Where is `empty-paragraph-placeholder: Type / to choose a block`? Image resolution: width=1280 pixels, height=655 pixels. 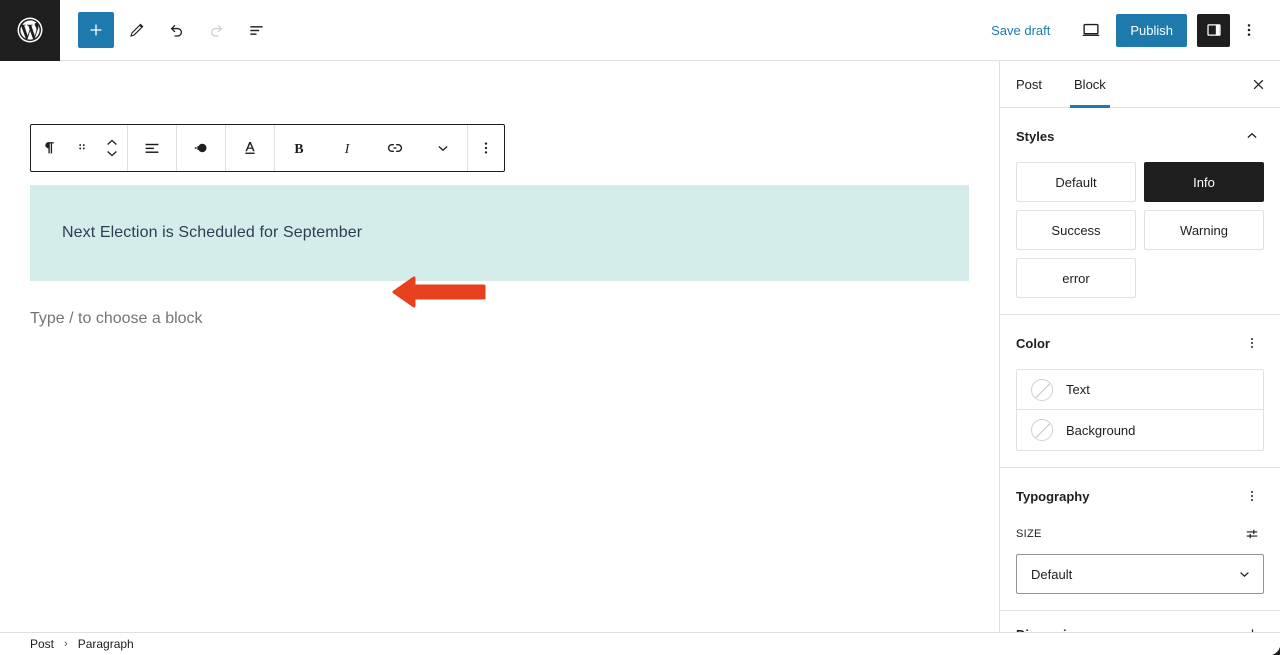 empty-paragraph-placeholder: Type / to choose a block is located at coordinates (116, 319).